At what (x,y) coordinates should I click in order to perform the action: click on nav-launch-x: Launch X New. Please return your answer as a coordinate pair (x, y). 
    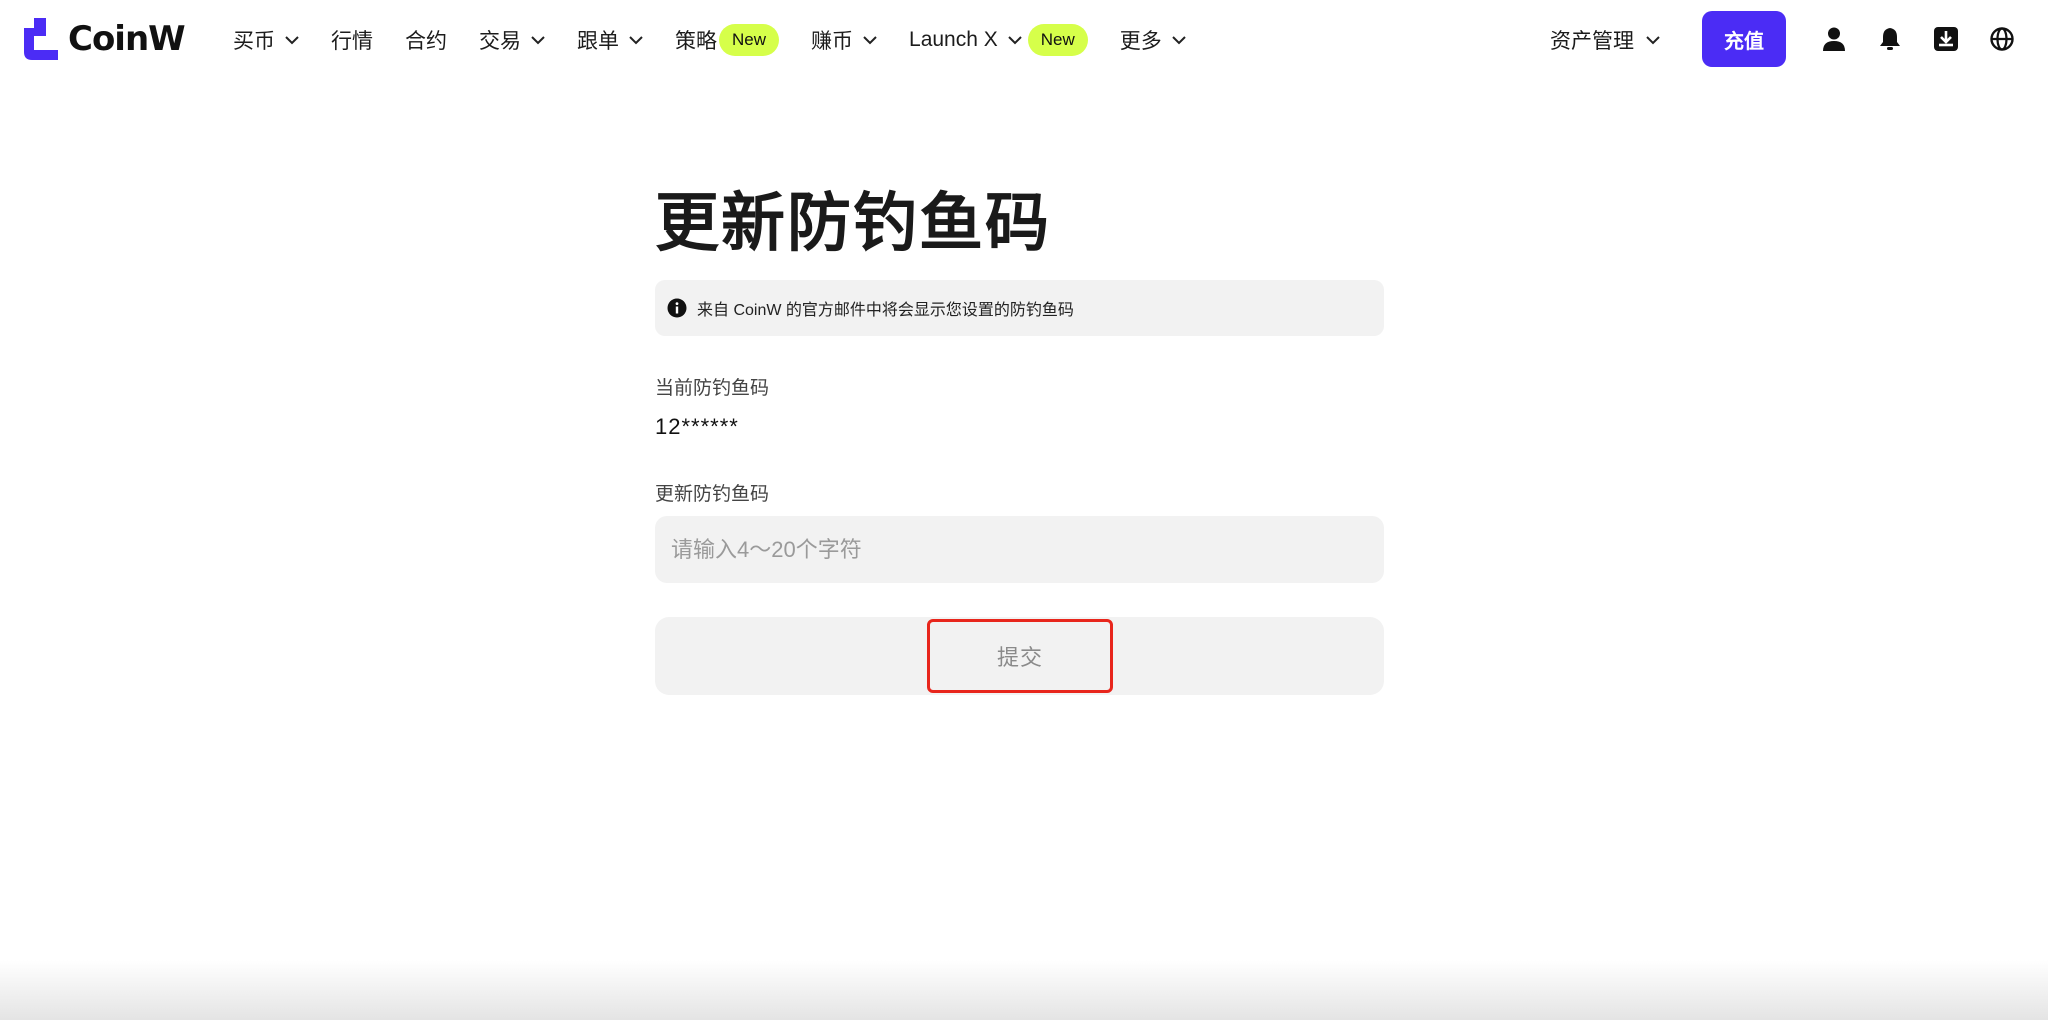
    Looking at the image, I should click on (998, 40).